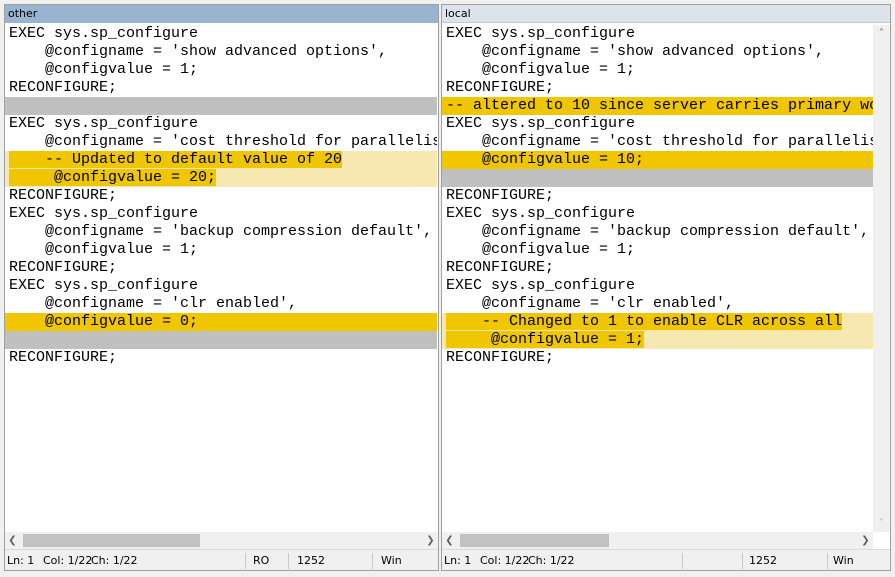 Image resolution: width=895 pixels, height=577 pixels. What do you see at coordinates (657, 340) in the screenshot?
I see `diff-changed-line: @configvalue = 1;` at bounding box center [657, 340].